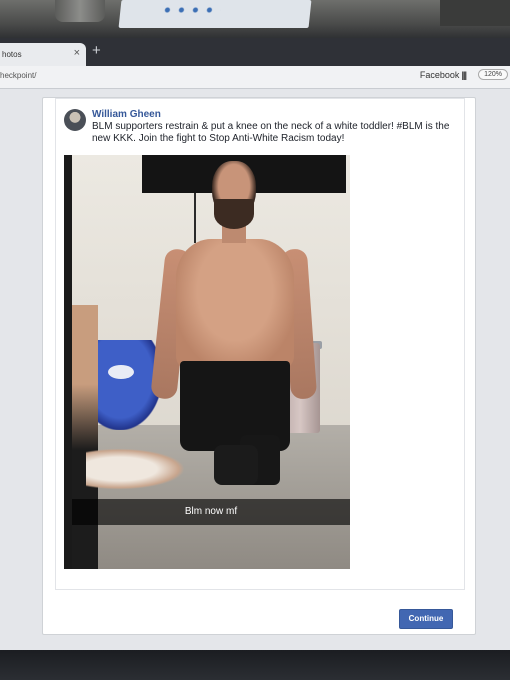  I want to click on photo-child, so click(141, 469).